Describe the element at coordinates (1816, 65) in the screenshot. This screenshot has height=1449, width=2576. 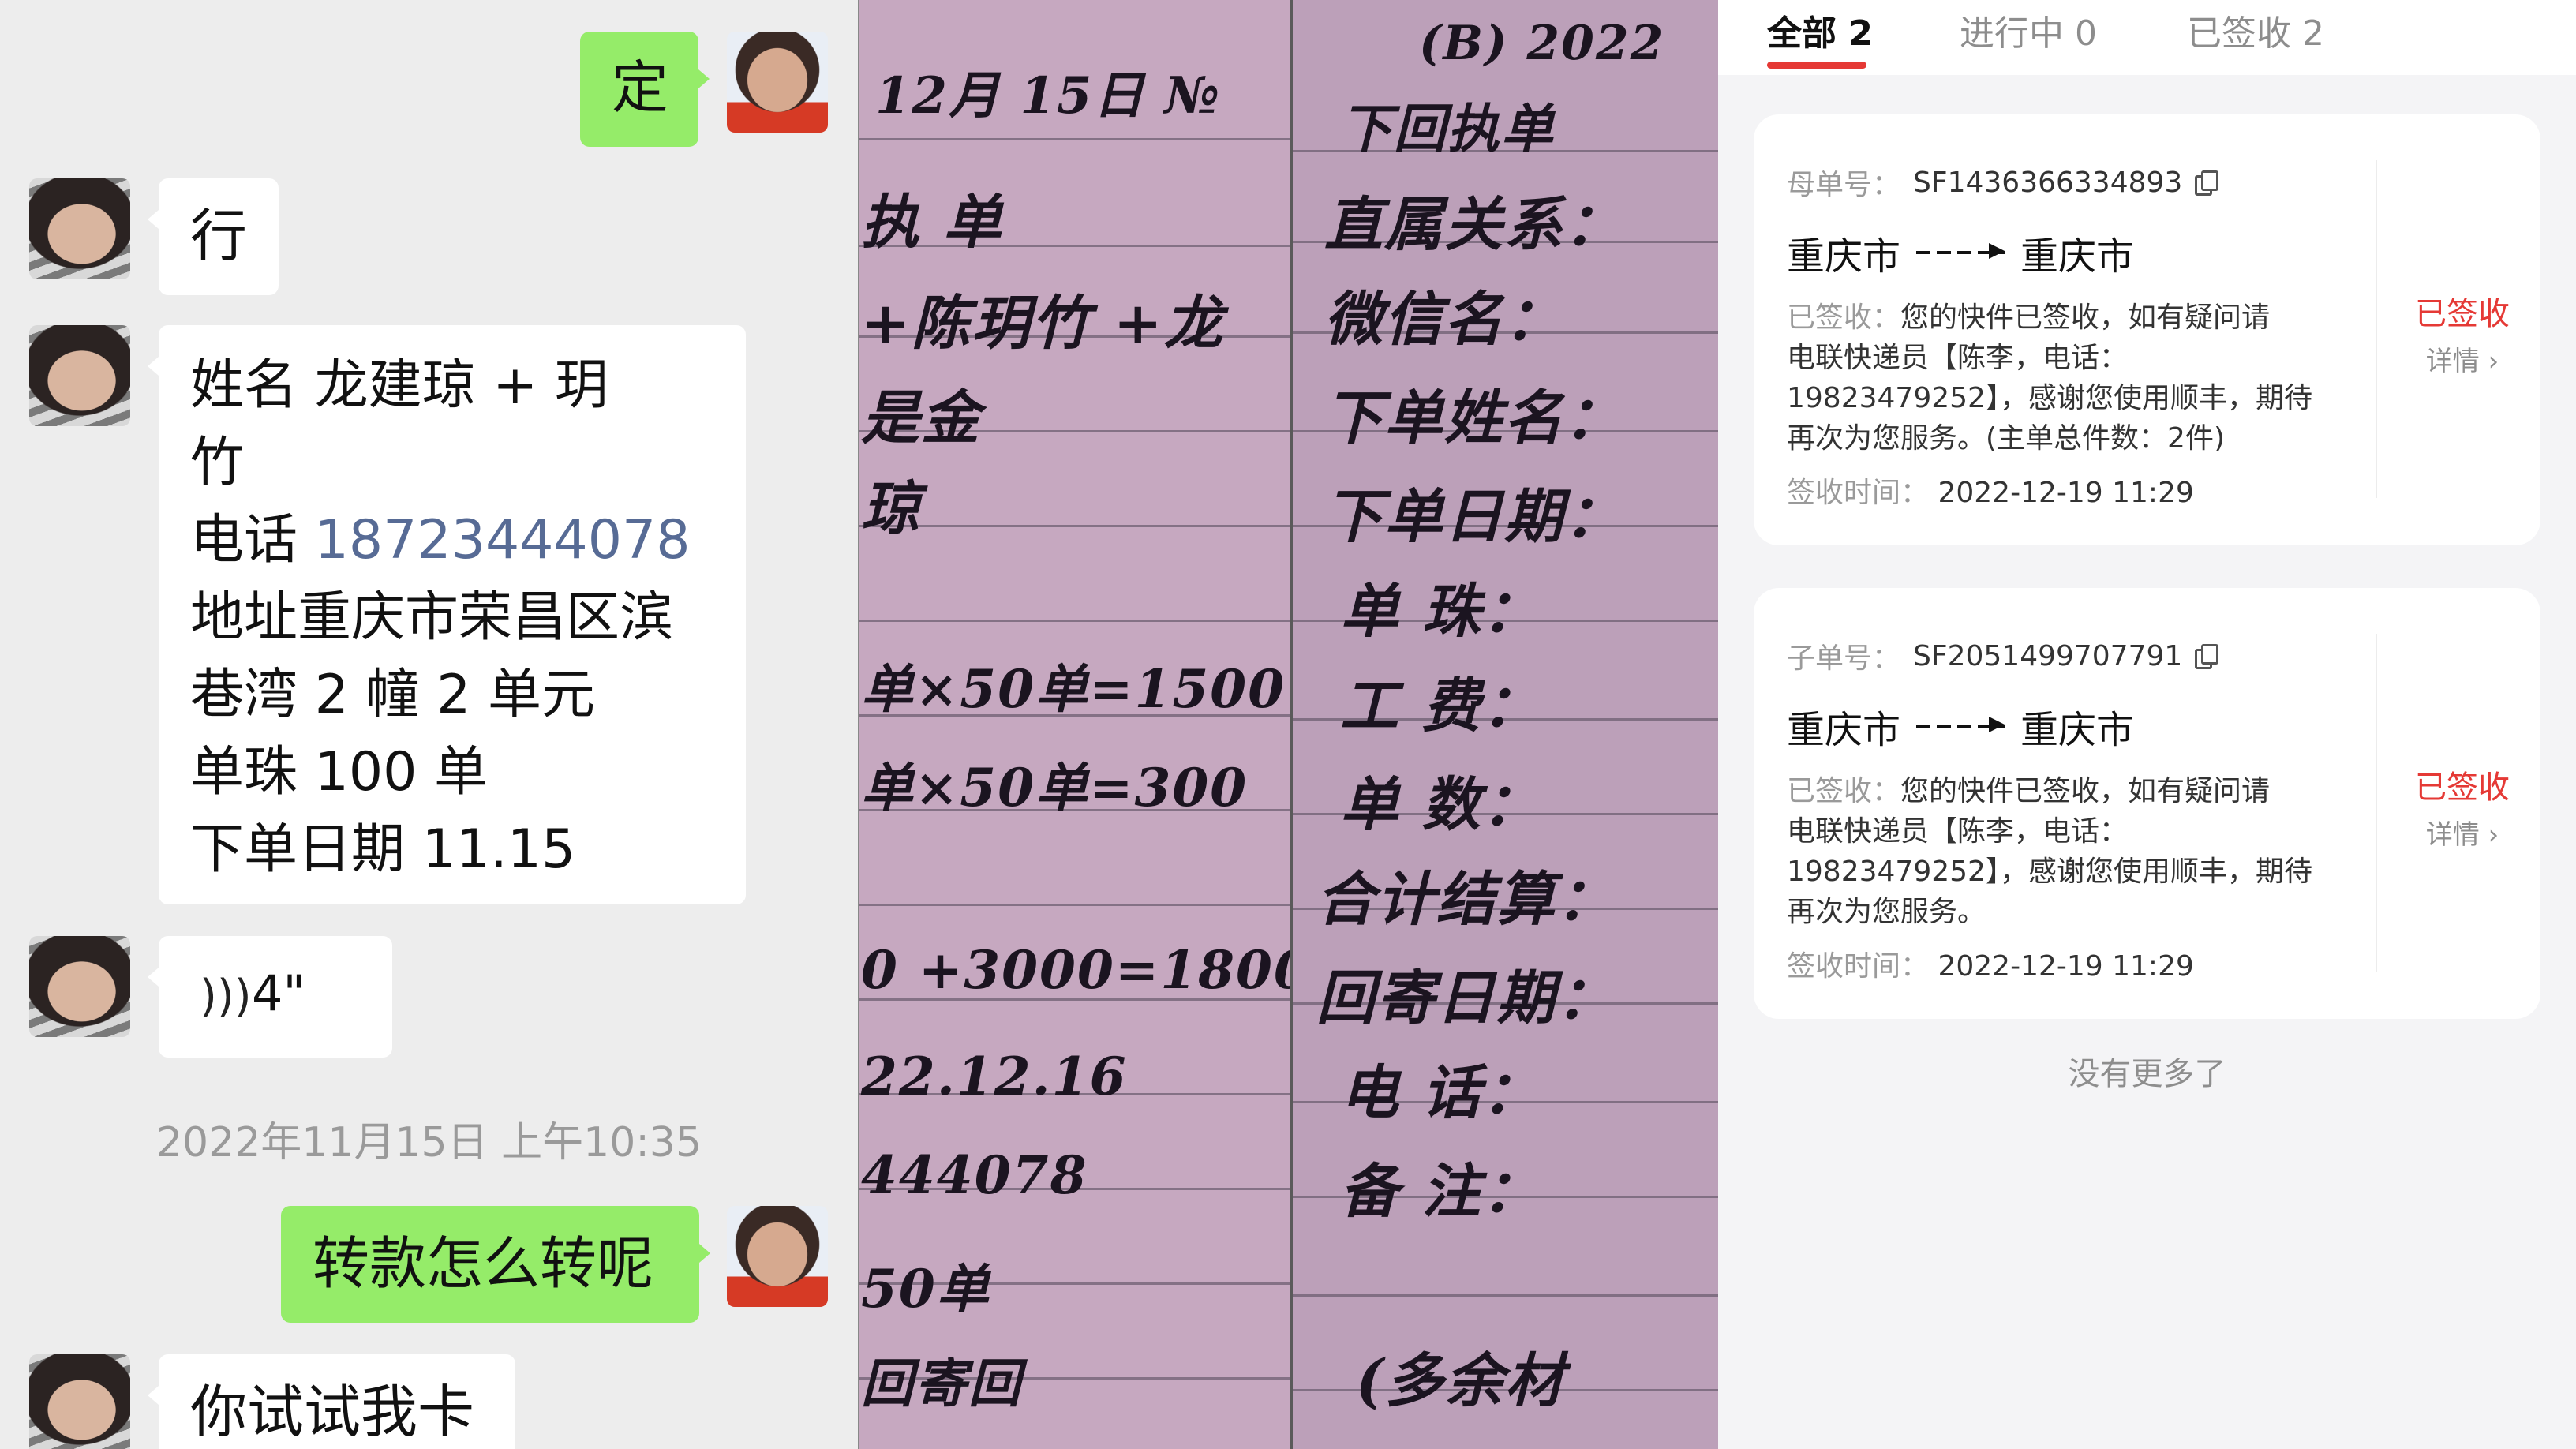
I see `active-tab-indicator` at that location.